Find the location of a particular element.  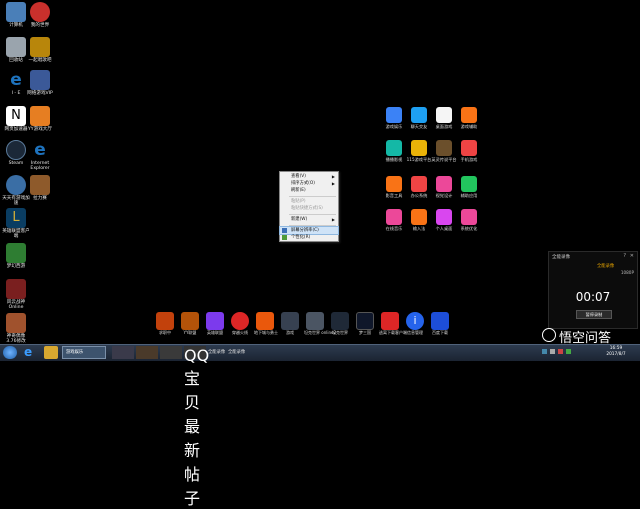

menu-item-refresh: 刷新(E) is located at coordinates (309, 190).